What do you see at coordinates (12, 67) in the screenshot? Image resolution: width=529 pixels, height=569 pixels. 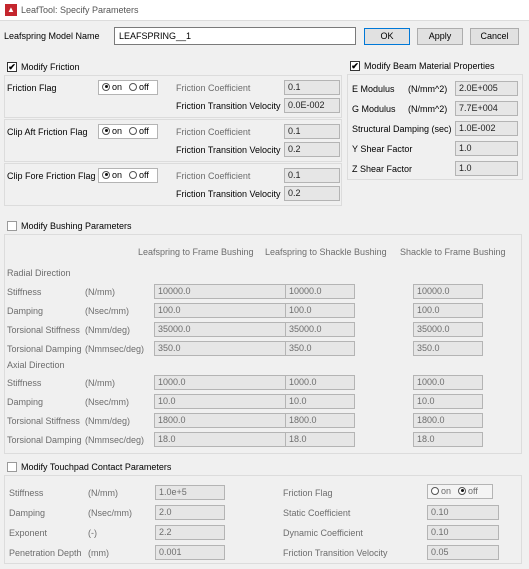 I see `modify-friction-checkbox: ✔` at bounding box center [12, 67].